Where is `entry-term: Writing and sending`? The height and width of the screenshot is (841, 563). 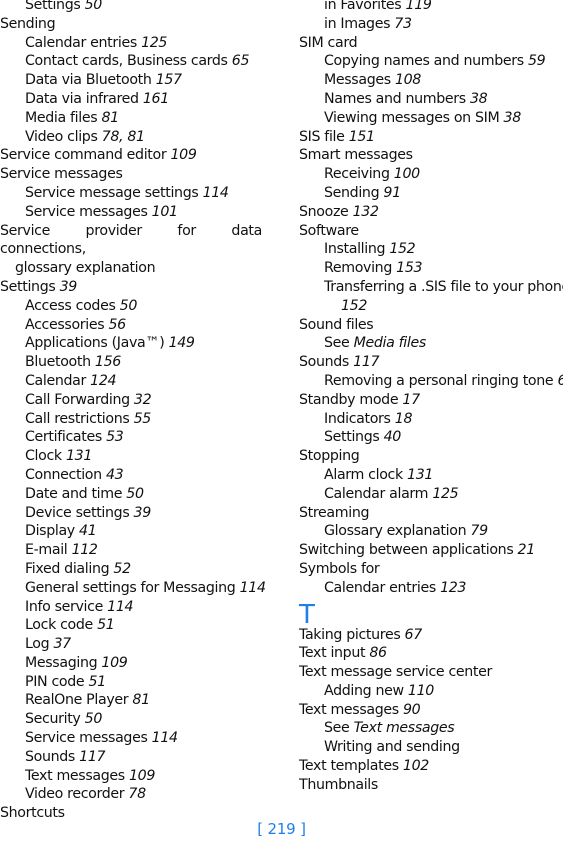 entry-term: Writing and sending is located at coordinates (392, 747).